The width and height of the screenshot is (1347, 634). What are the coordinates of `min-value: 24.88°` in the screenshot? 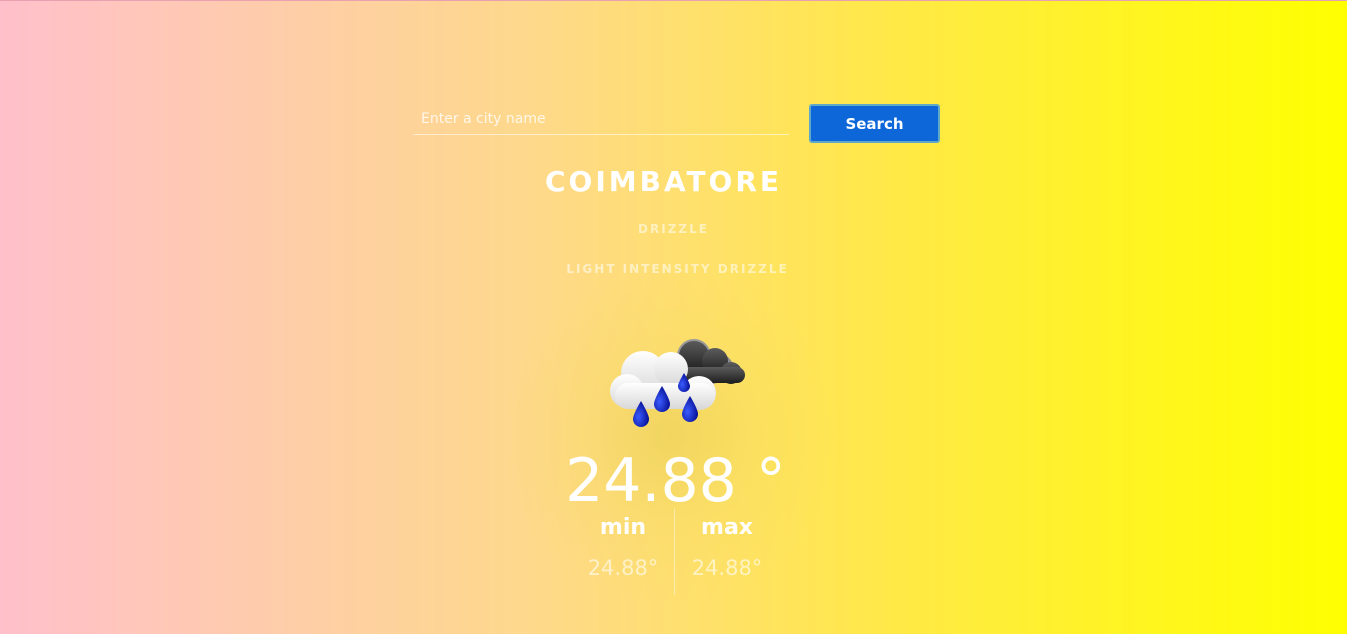 It's located at (623, 568).